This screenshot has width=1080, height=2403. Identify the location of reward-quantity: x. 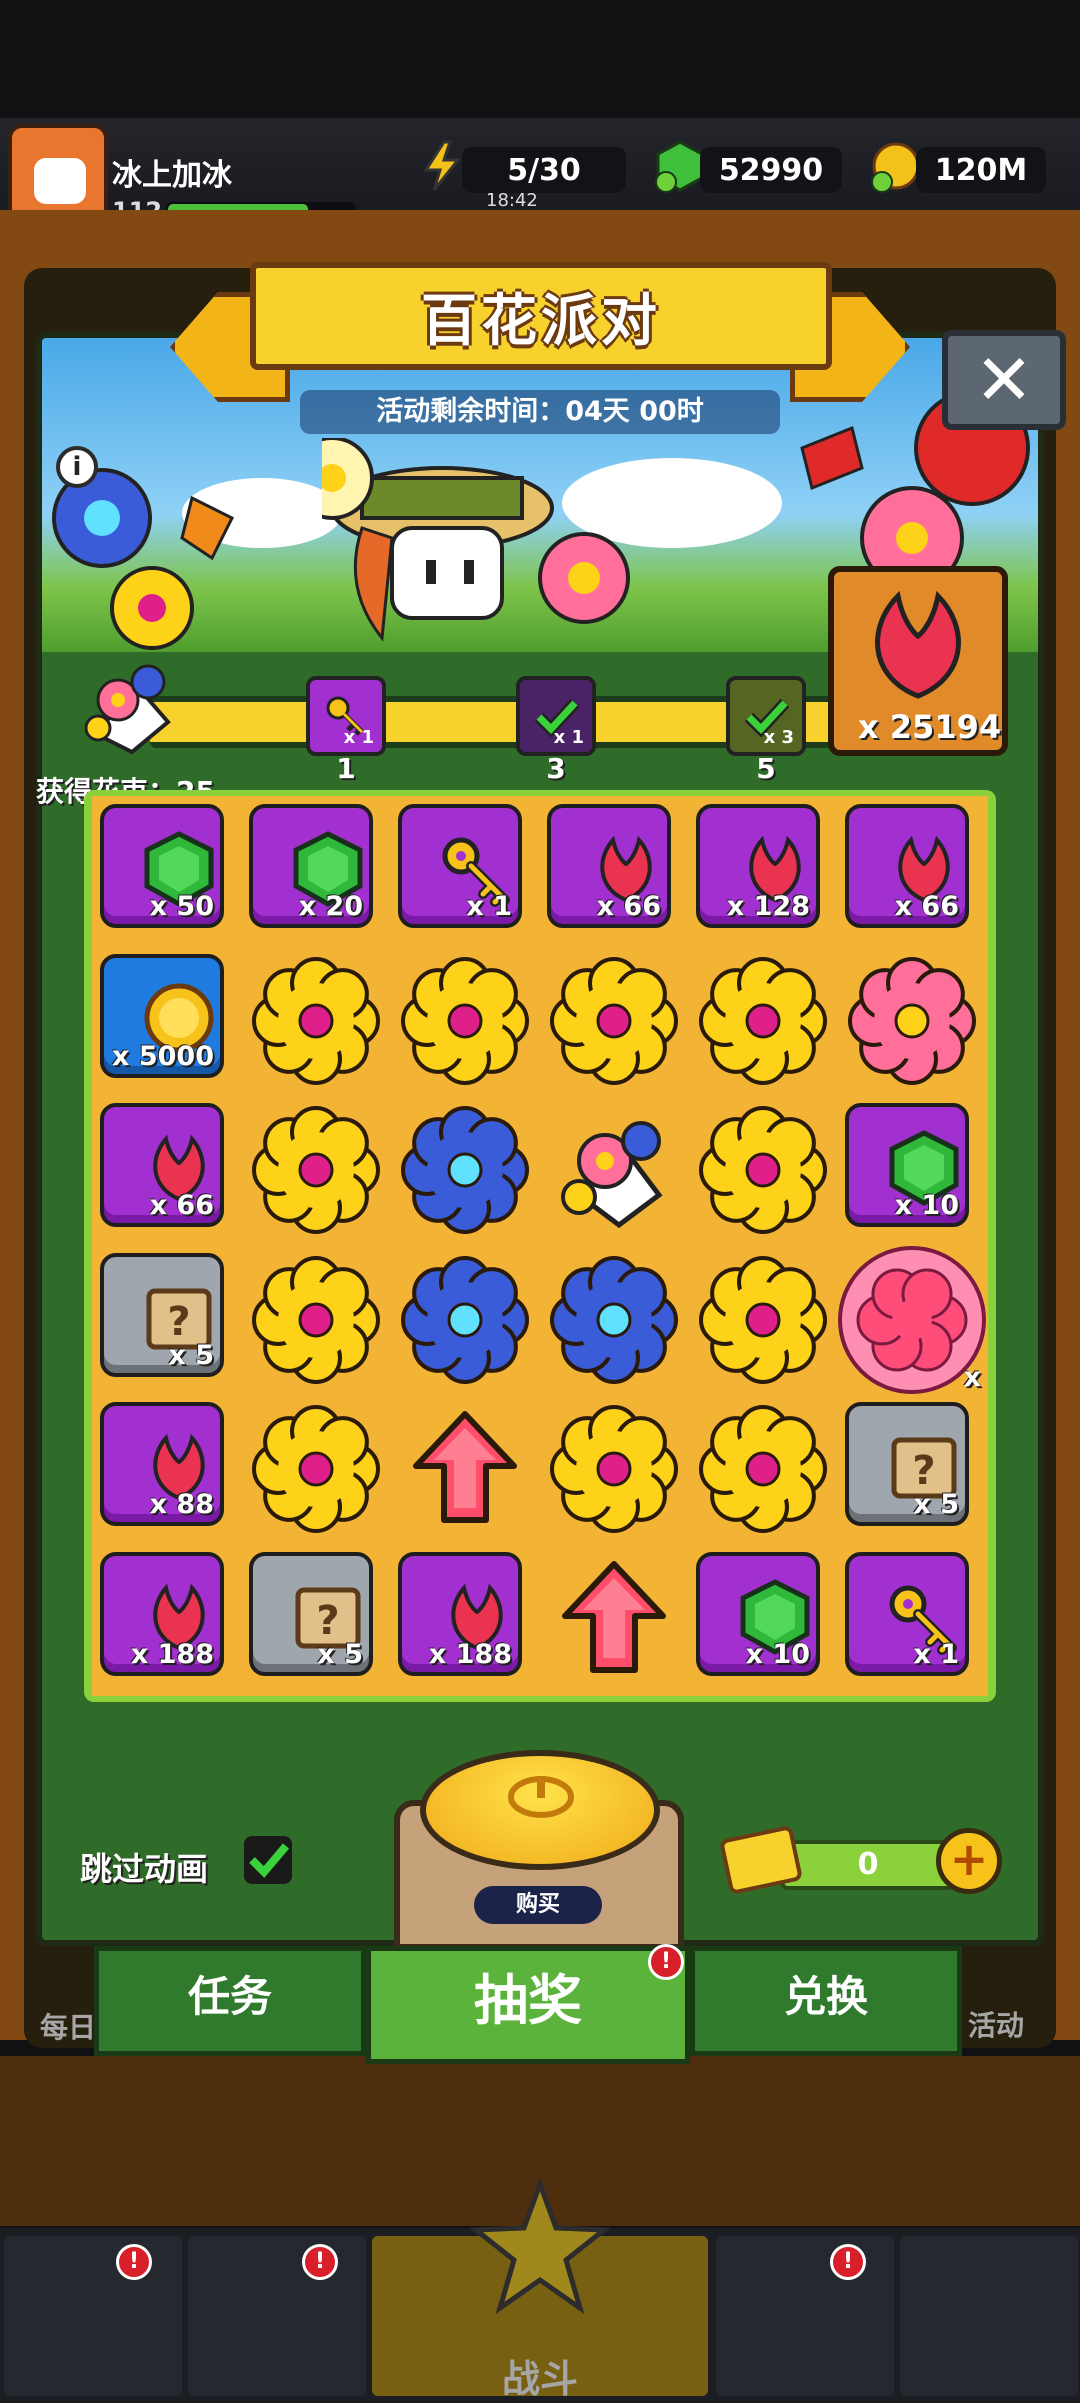
(972, 1377).